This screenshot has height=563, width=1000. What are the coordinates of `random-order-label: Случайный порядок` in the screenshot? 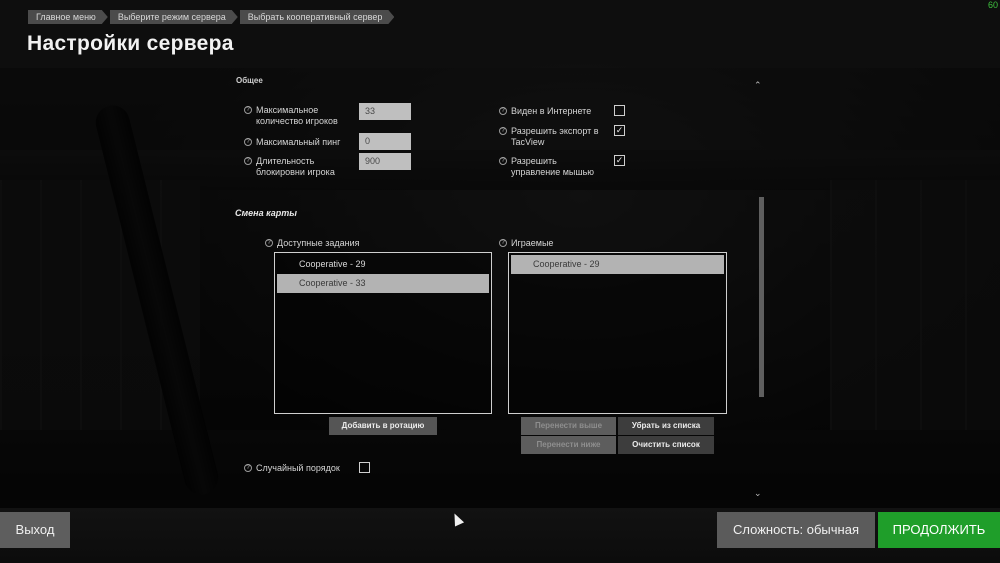 It's located at (298, 468).